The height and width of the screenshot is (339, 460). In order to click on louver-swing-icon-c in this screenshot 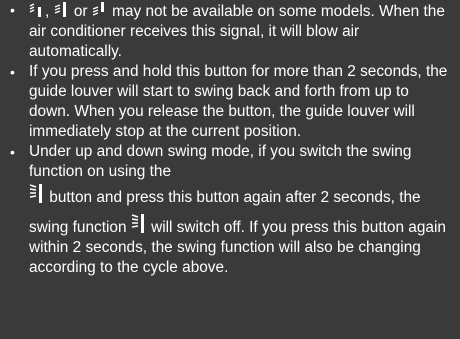, I will do `click(100, 9)`.